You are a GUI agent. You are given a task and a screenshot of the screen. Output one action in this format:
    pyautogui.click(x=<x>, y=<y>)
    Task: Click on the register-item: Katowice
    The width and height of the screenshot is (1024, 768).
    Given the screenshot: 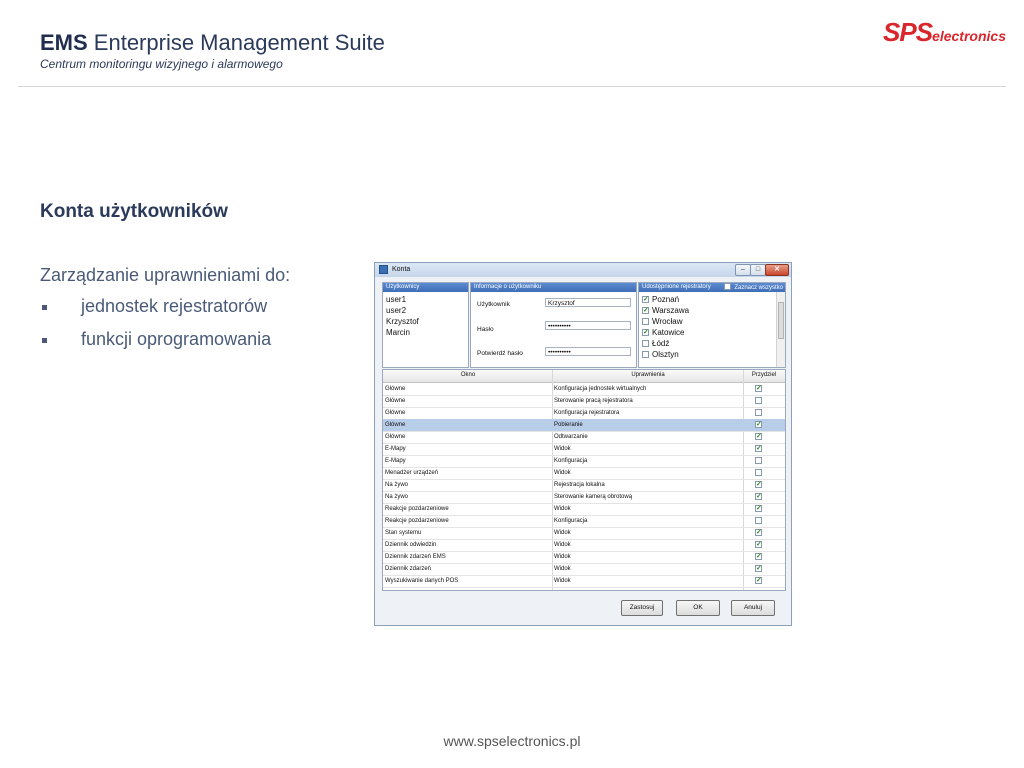 What is the action you would take?
    pyautogui.click(x=663, y=332)
    